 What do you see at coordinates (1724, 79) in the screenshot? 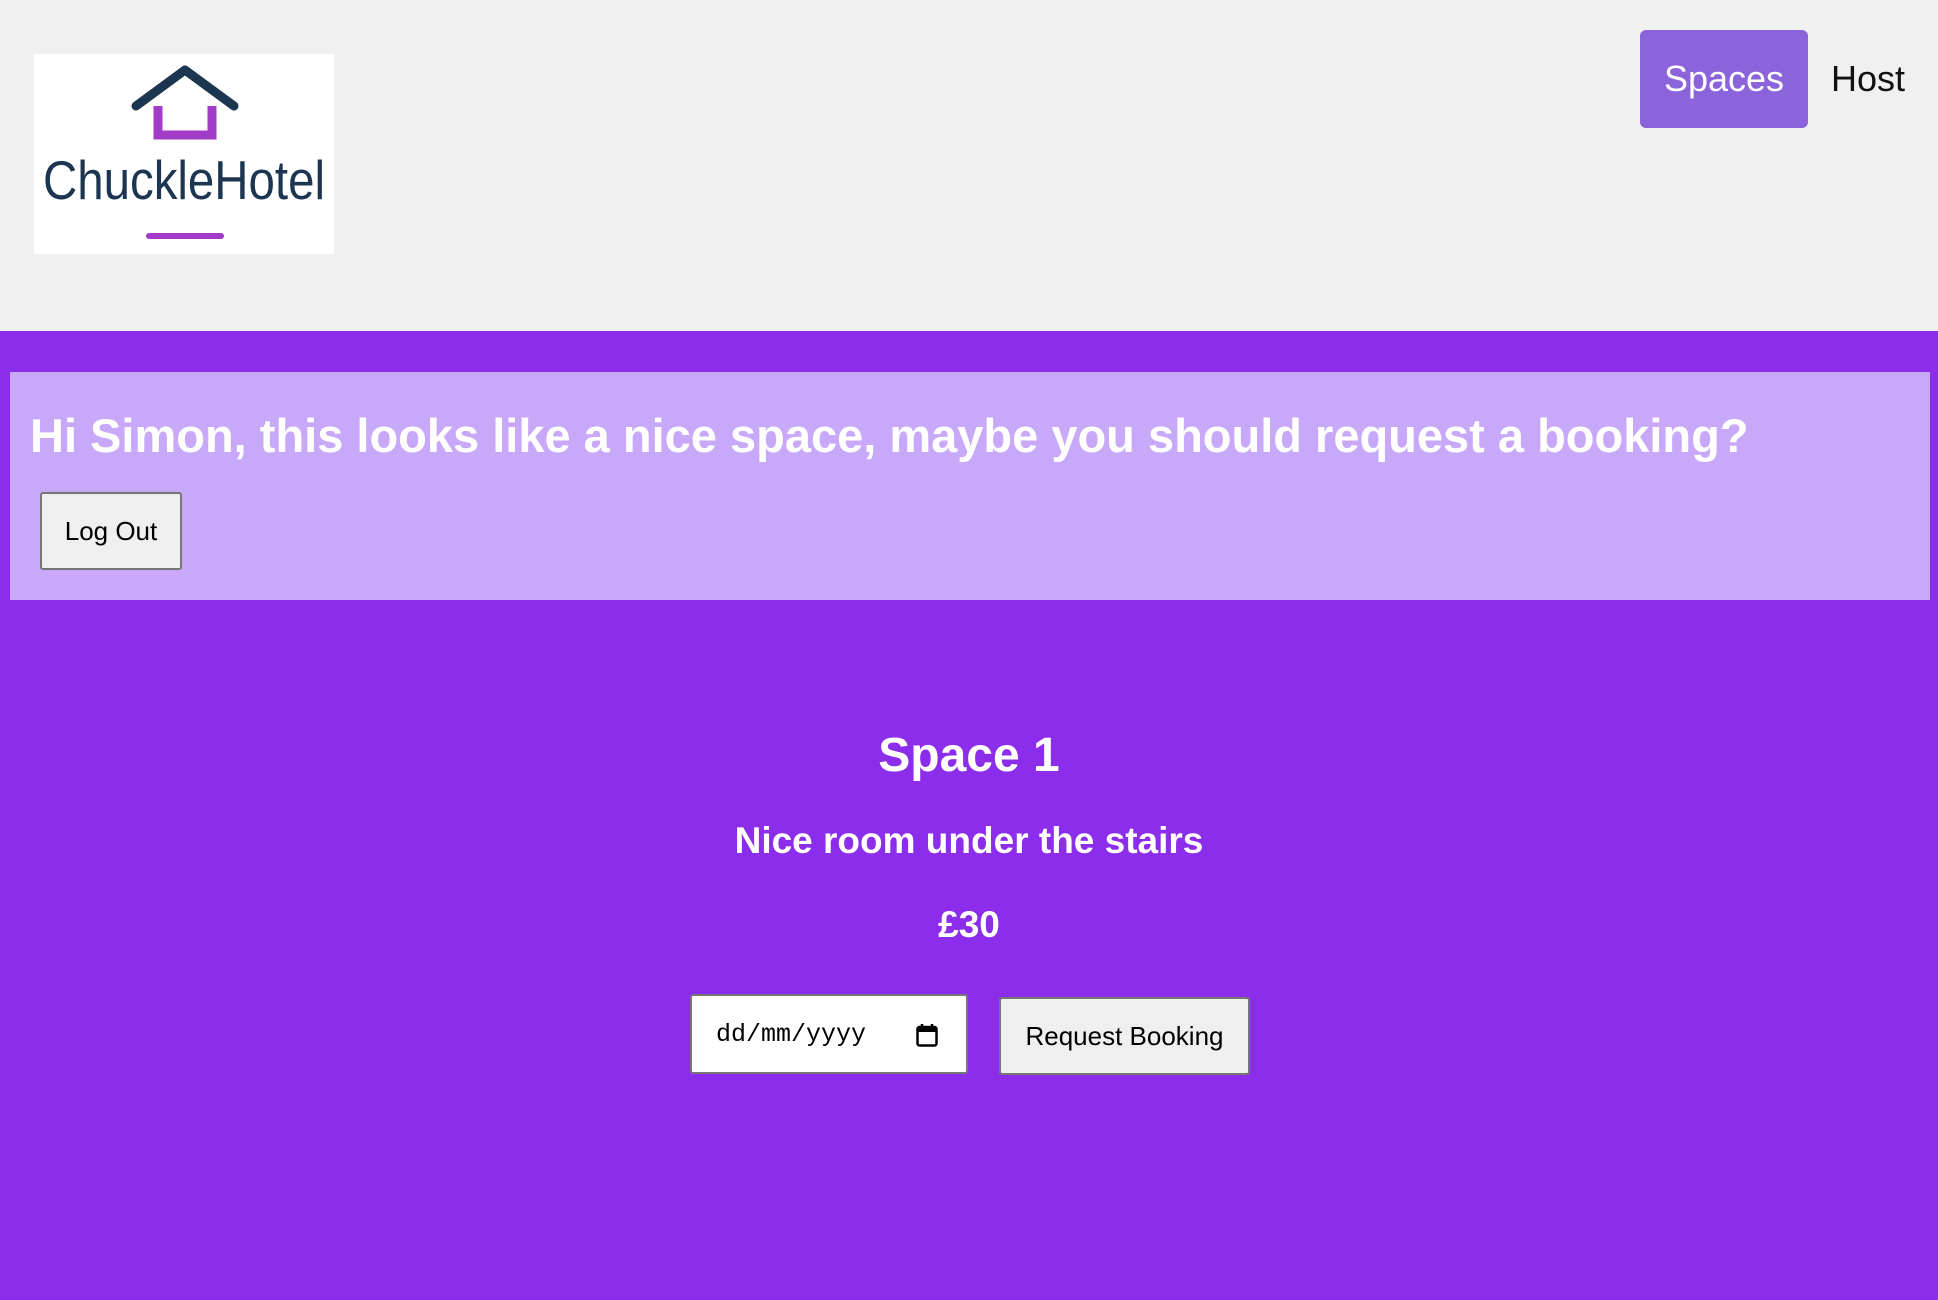
I see `nav-spaces-link: Spaces` at bounding box center [1724, 79].